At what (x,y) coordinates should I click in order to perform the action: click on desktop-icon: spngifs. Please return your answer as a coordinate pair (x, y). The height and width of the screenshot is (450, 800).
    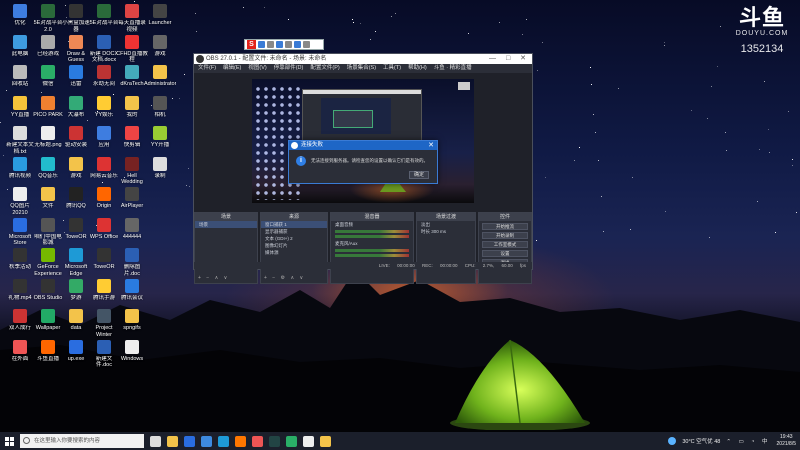
    Looking at the image, I should click on (132, 320).